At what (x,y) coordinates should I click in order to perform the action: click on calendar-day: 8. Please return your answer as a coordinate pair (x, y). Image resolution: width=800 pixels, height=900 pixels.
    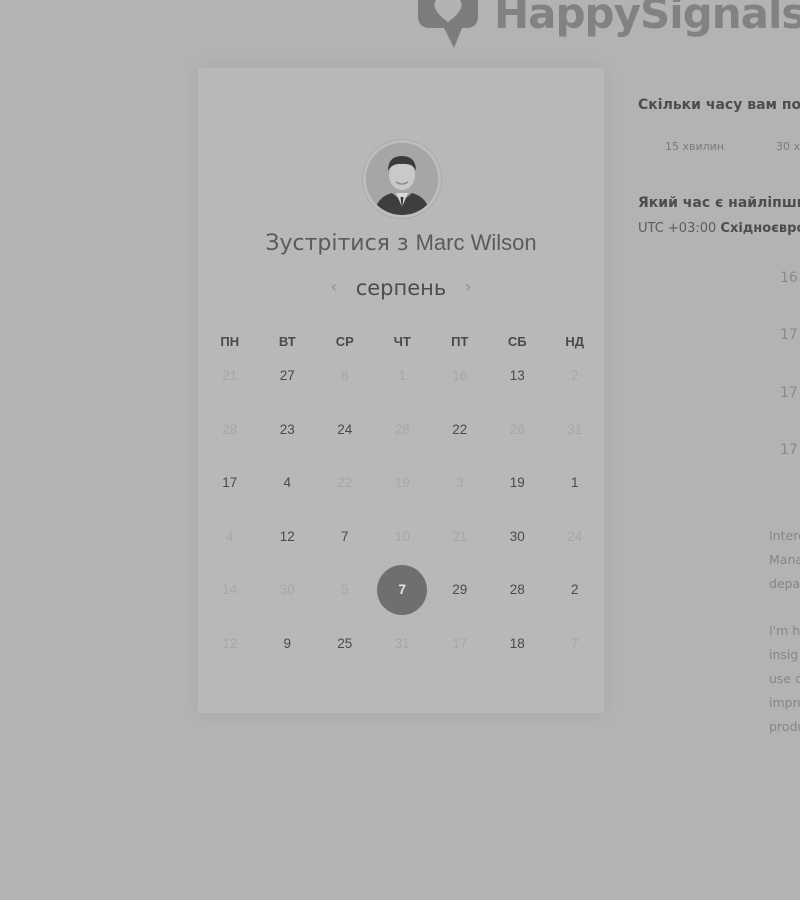
    Looking at the image, I should click on (345, 376).